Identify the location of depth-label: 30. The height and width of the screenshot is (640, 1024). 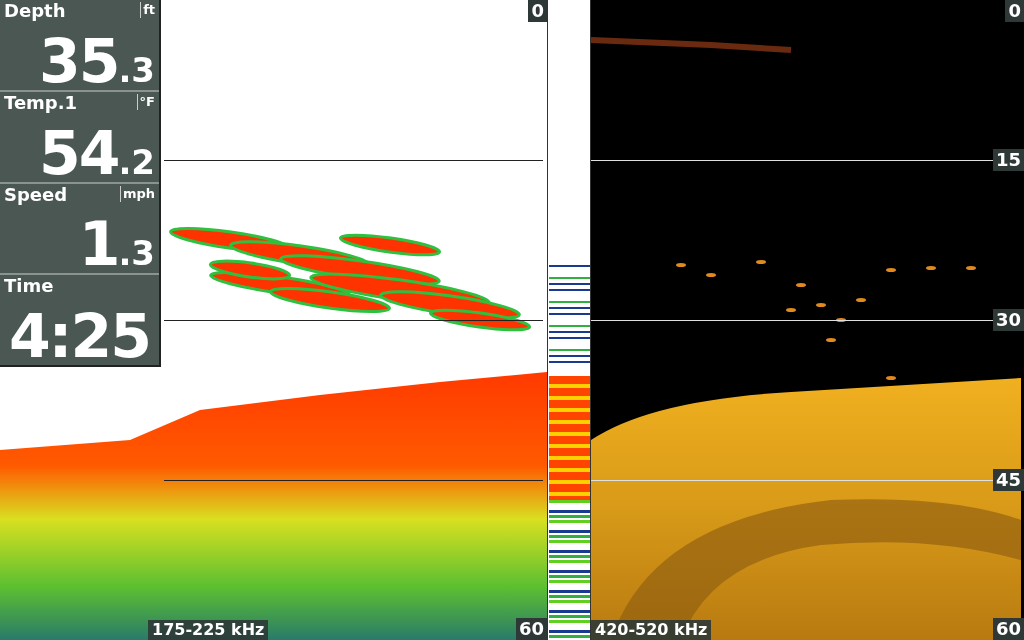
(1008, 320).